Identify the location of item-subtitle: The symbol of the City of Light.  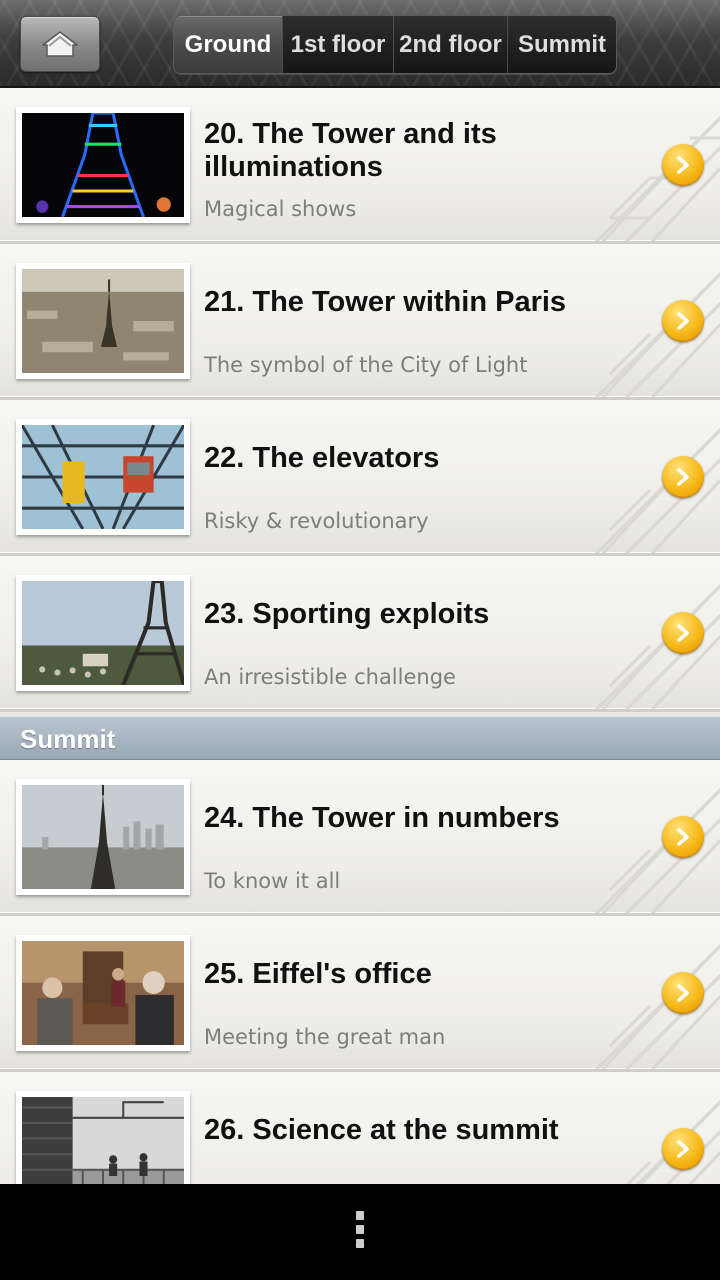
(366, 365).